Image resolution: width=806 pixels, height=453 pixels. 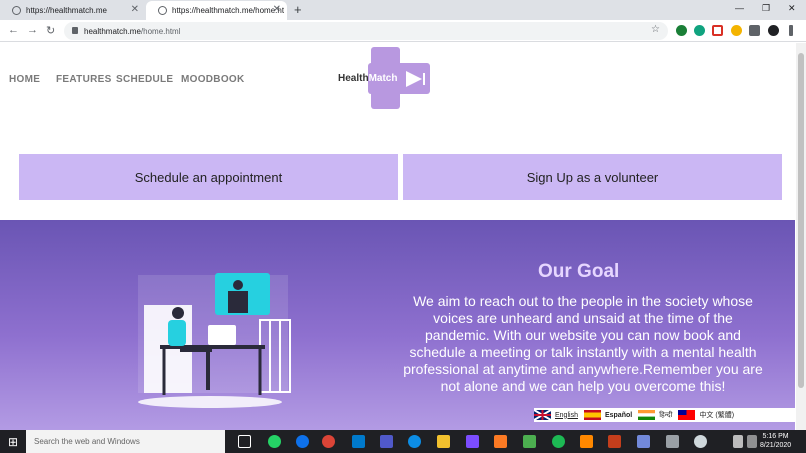 I want to click on bookmark-star-icon: ☆, so click(x=655, y=29).